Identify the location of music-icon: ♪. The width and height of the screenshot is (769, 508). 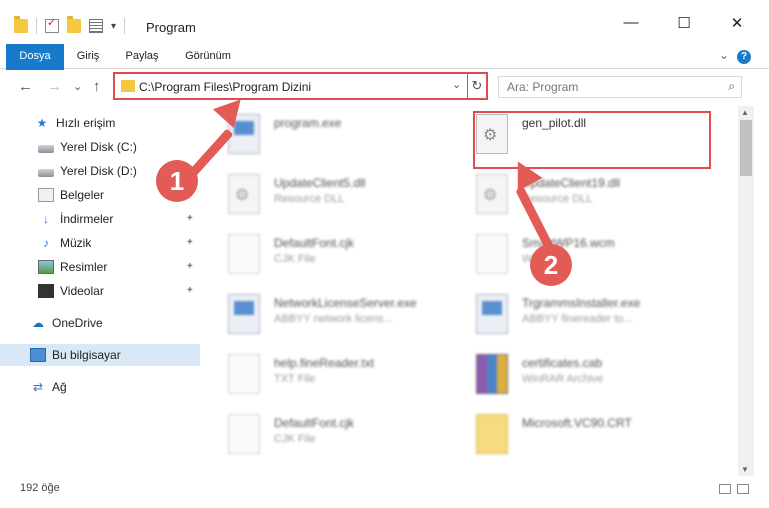
(46, 243).